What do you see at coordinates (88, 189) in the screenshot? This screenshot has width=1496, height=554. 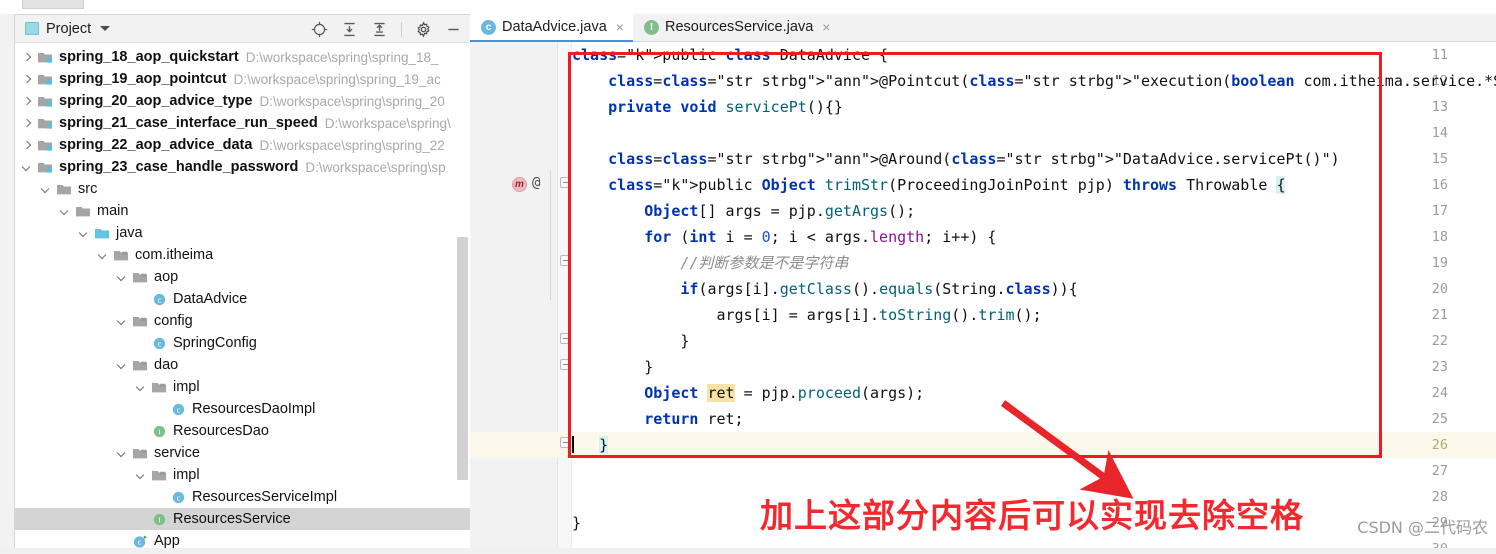 I see `tree-row-label: src` at bounding box center [88, 189].